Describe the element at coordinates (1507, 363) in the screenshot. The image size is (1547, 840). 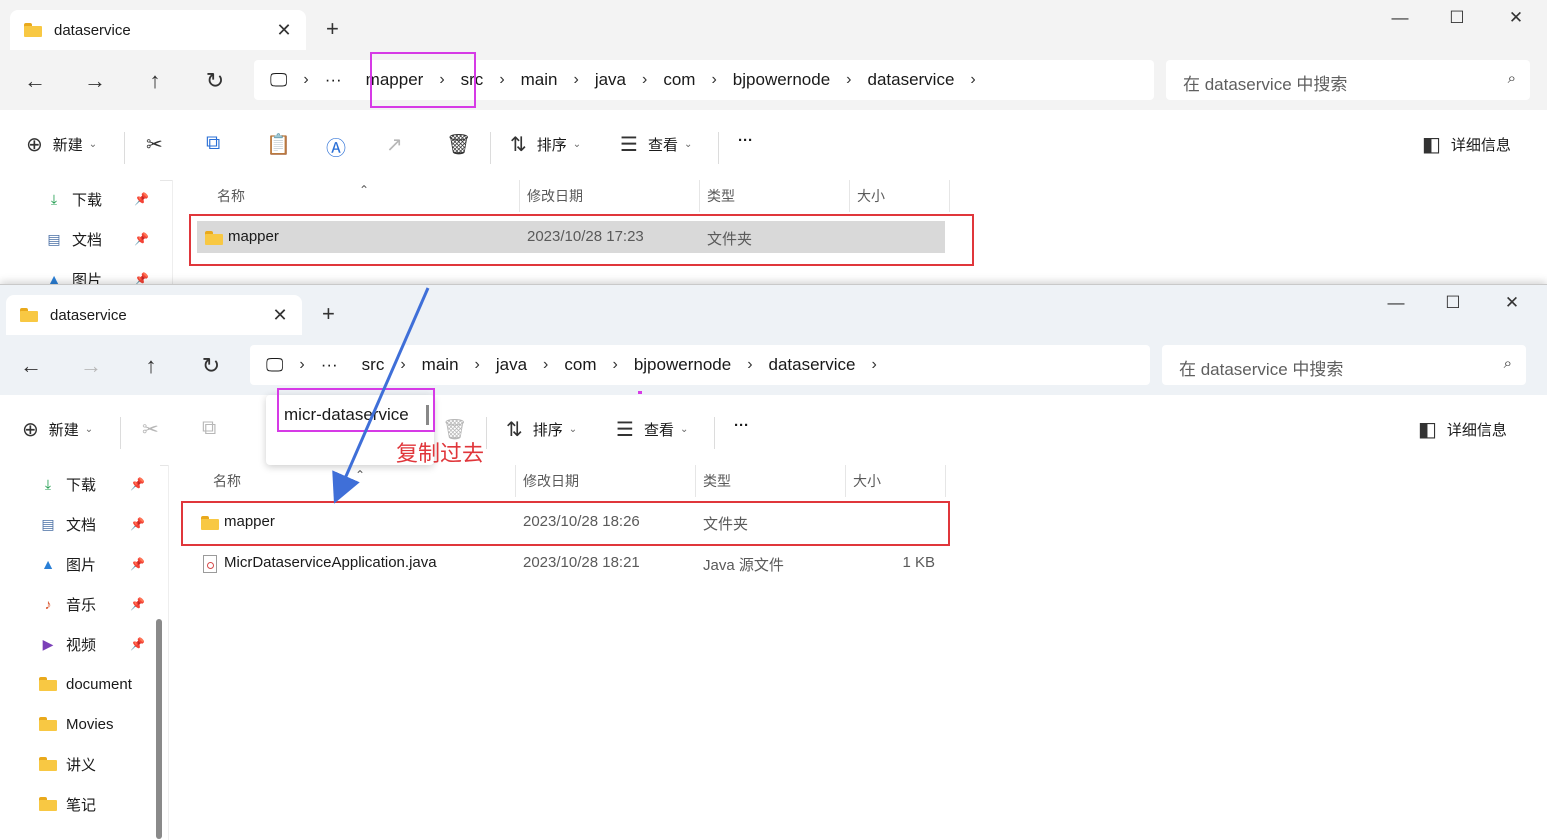
I see `search-icon: ⌕` at that location.